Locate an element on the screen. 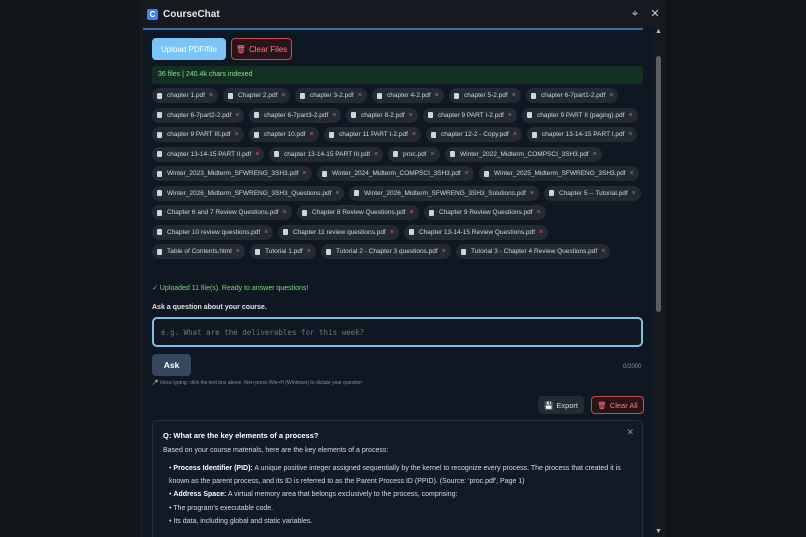 Image resolution: width=806 pixels, height=537 pixels. file-chip: proc.pdf × is located at coordinates (414, 154).